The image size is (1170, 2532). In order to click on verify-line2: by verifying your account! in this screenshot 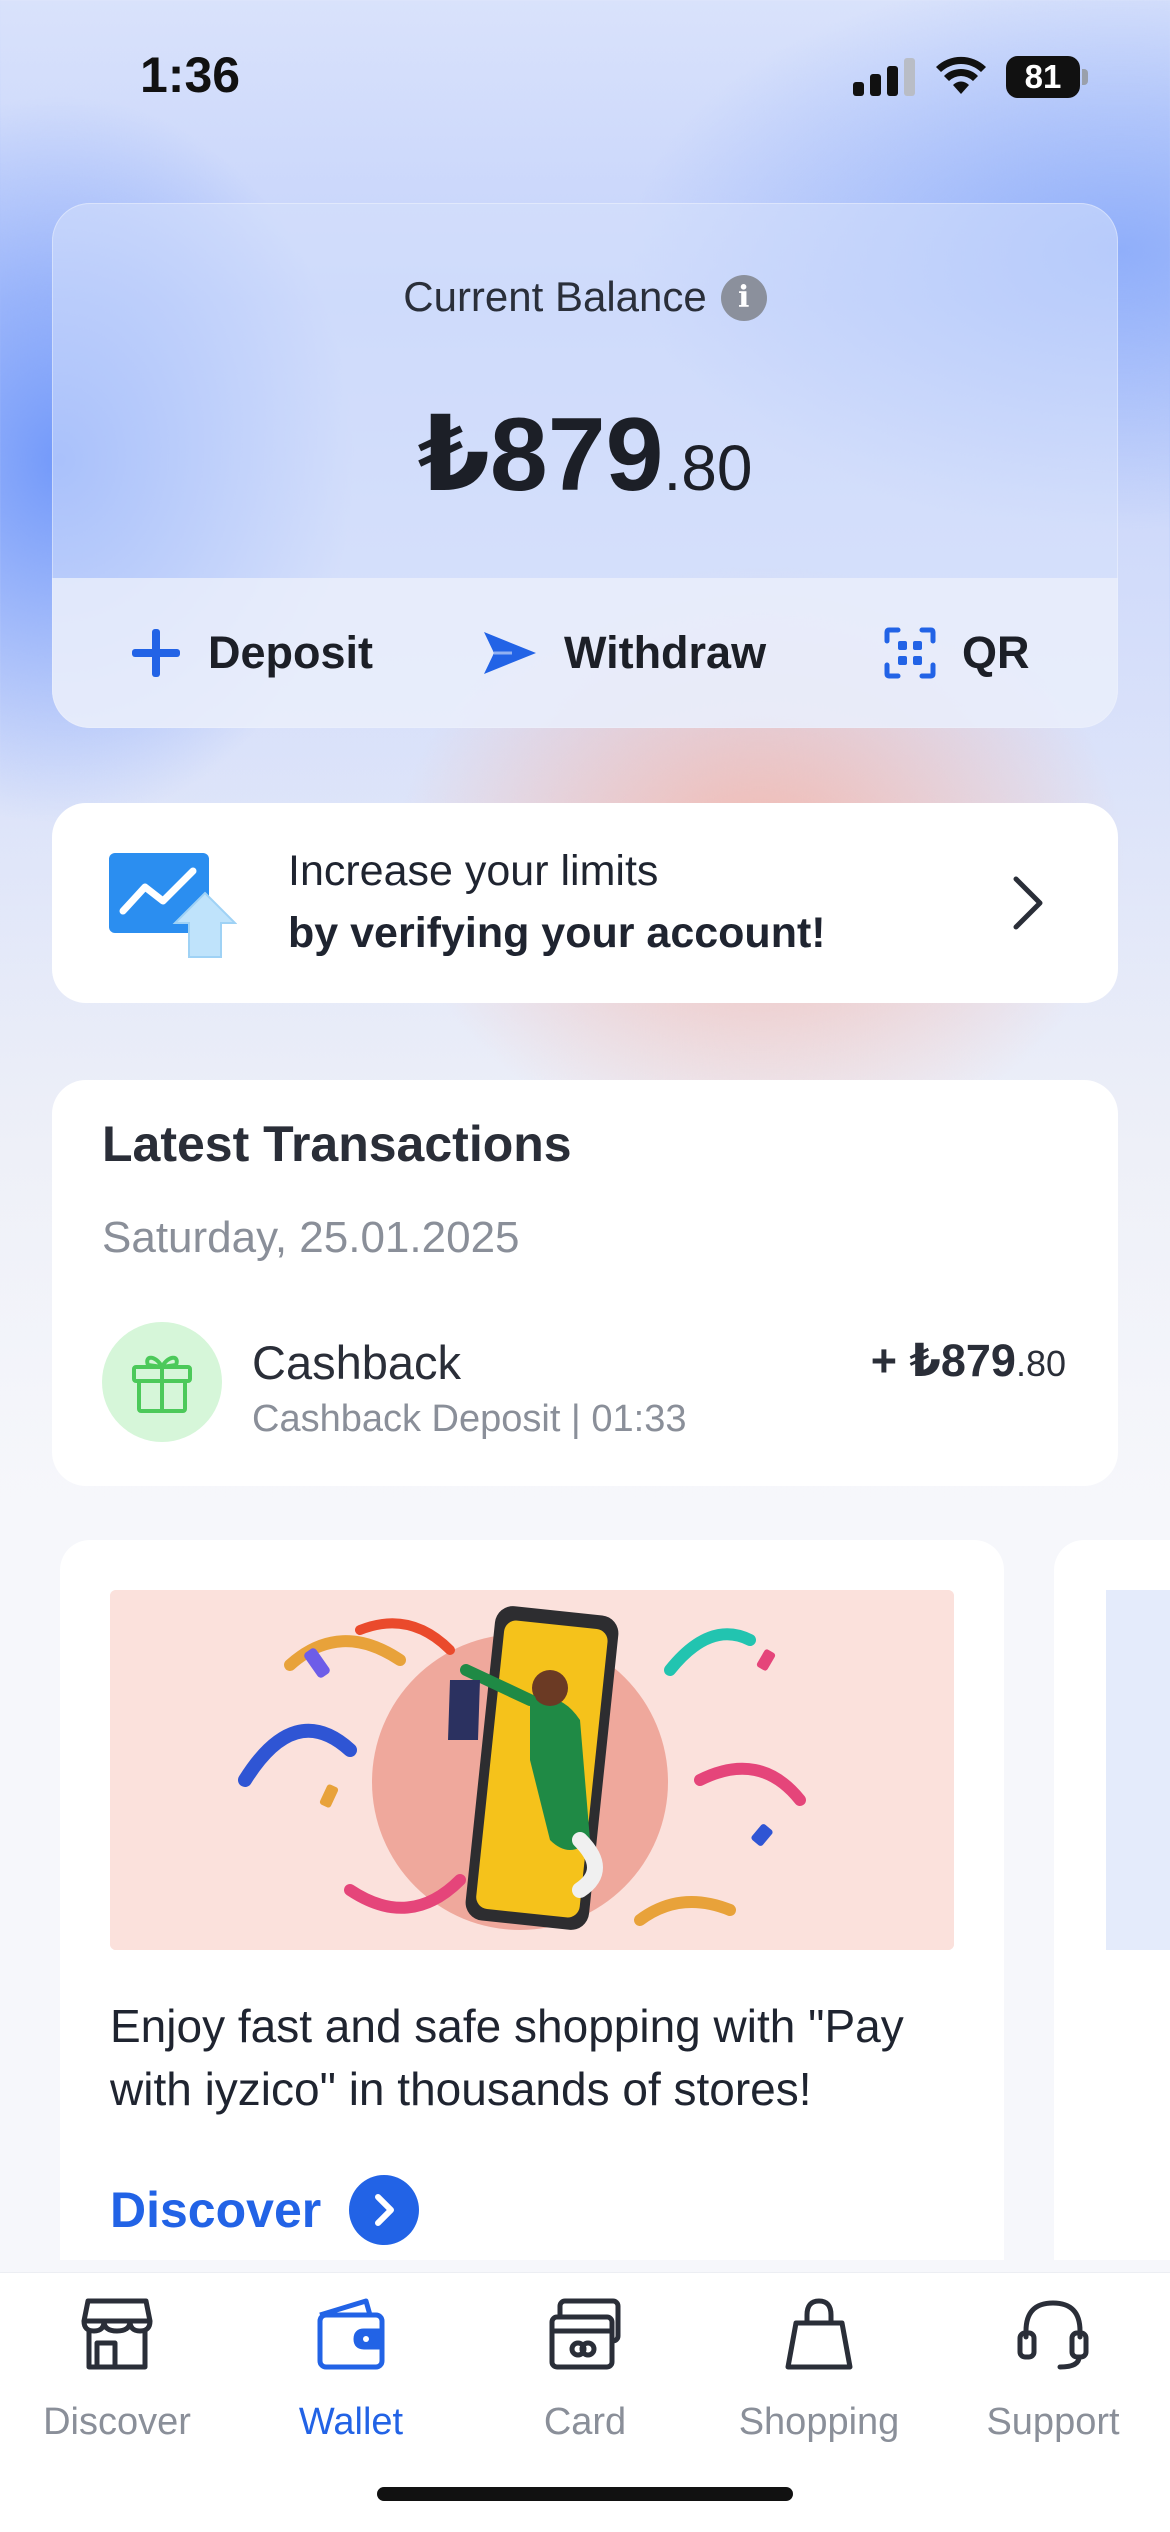, I will do `click(557, 933)`.